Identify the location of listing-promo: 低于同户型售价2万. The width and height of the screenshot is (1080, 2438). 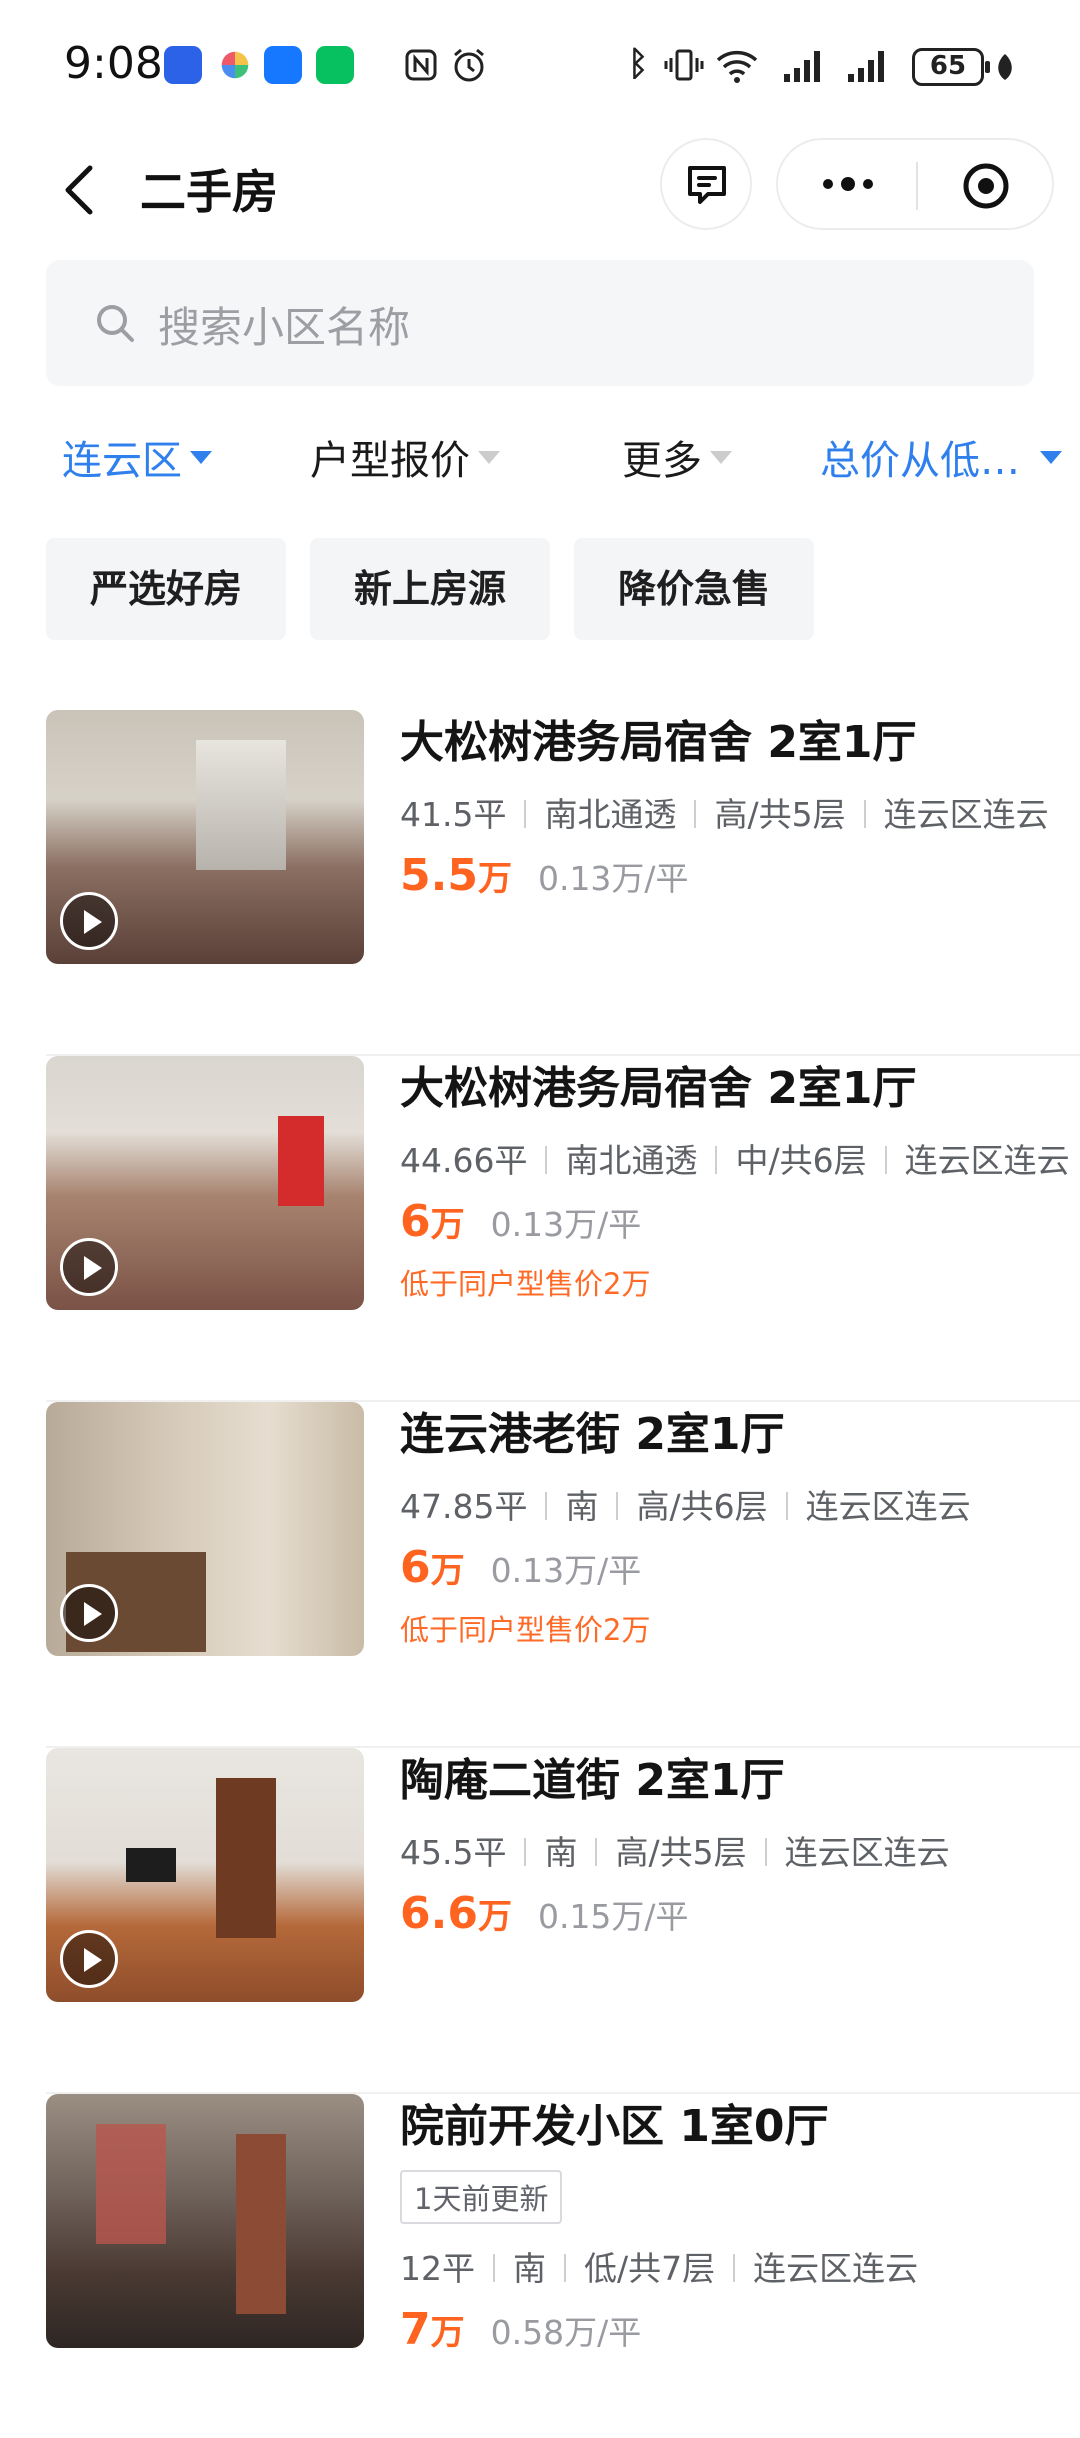
(525, 1630).